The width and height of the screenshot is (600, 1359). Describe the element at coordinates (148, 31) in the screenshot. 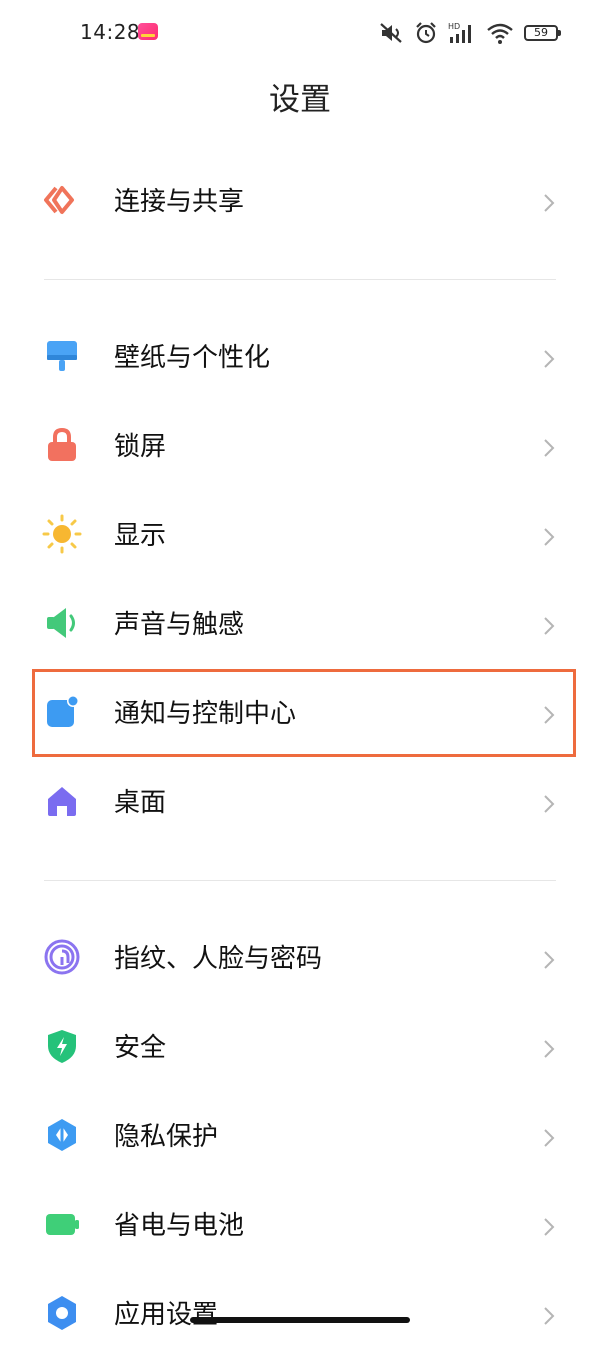

I see `app-notification-icon` at that location.